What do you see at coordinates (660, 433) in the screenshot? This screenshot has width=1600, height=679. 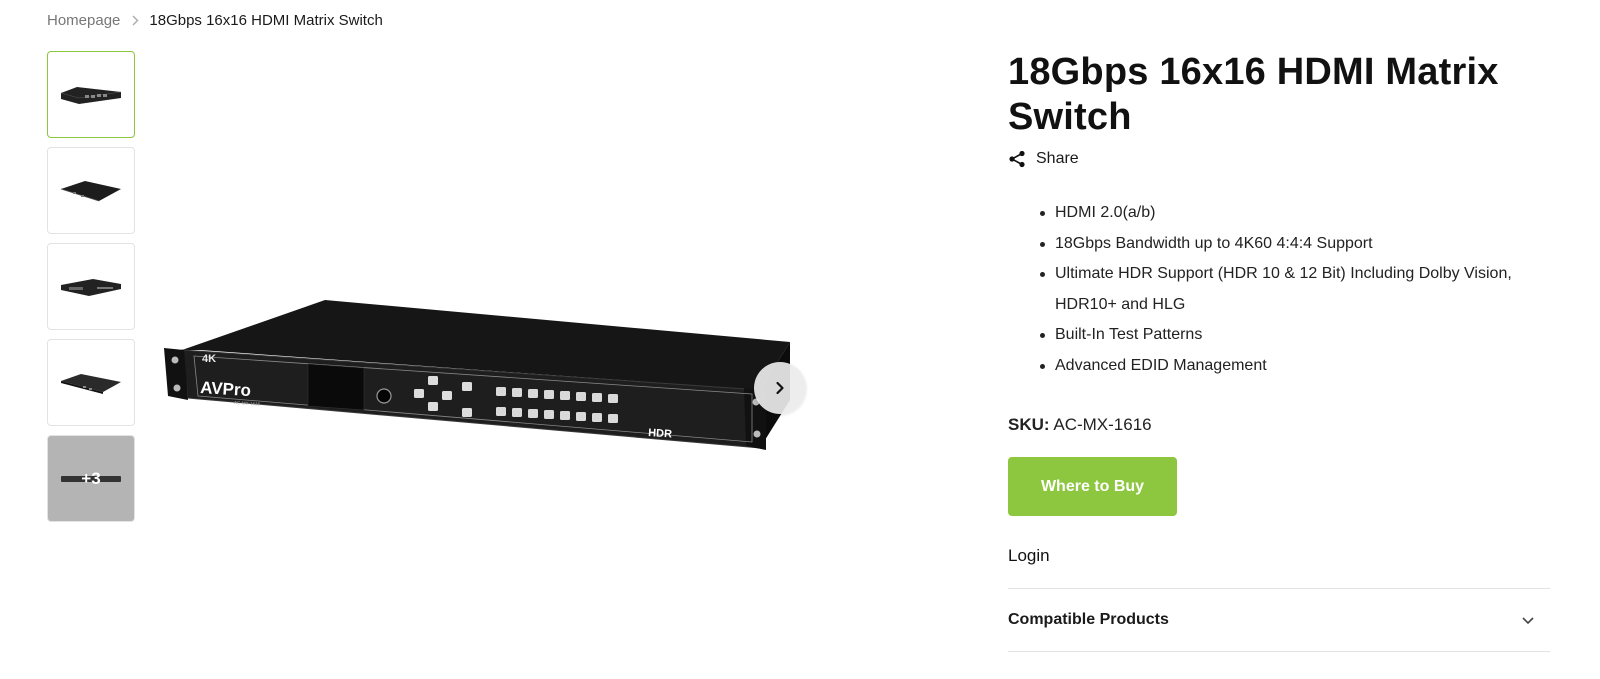 I see `device-hdr-label: HDR` at bounding box center [660, 433].